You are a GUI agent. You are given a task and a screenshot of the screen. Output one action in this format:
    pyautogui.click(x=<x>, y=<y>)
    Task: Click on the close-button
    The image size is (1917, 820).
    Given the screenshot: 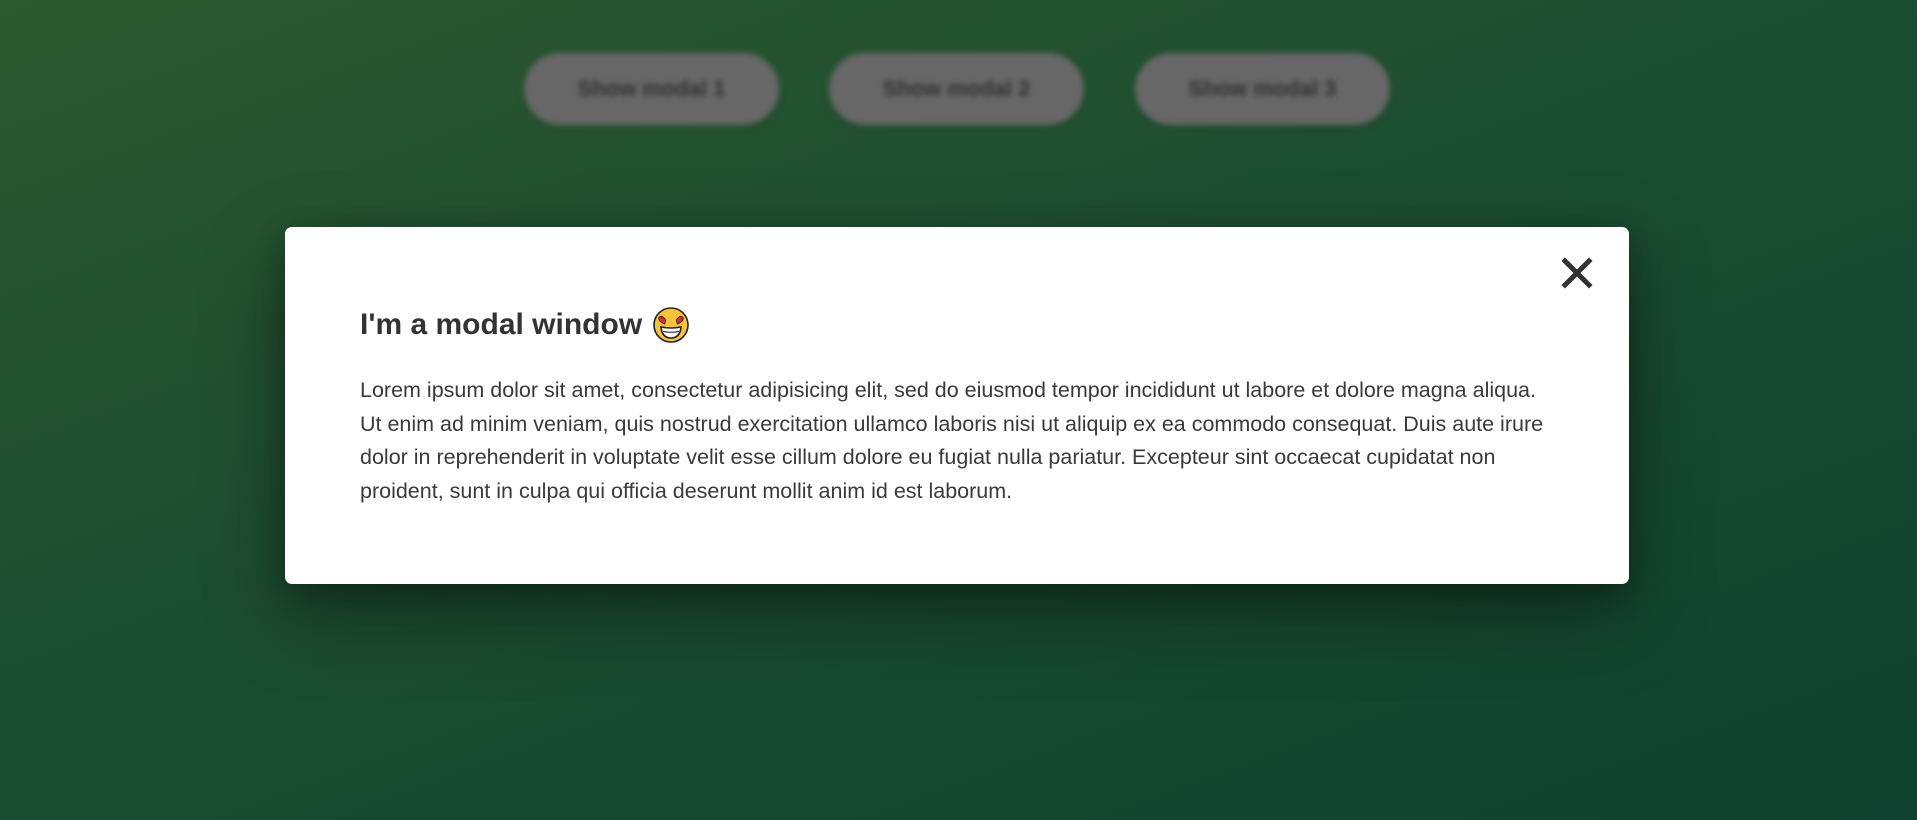 What is the action you would take?
    pyautogui.click(x=1577, y=273)
    